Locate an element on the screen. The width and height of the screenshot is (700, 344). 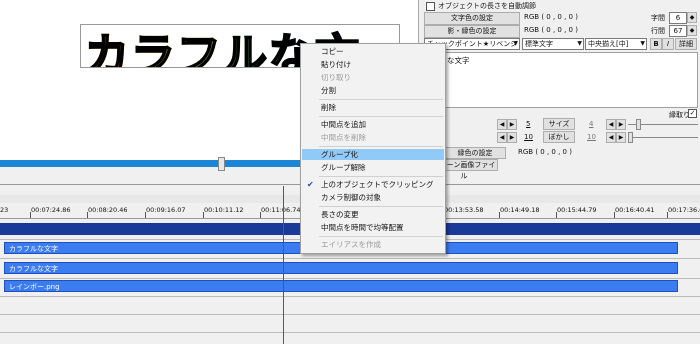
style-select-value: 標準文字 is located at coordinates (539, 44).